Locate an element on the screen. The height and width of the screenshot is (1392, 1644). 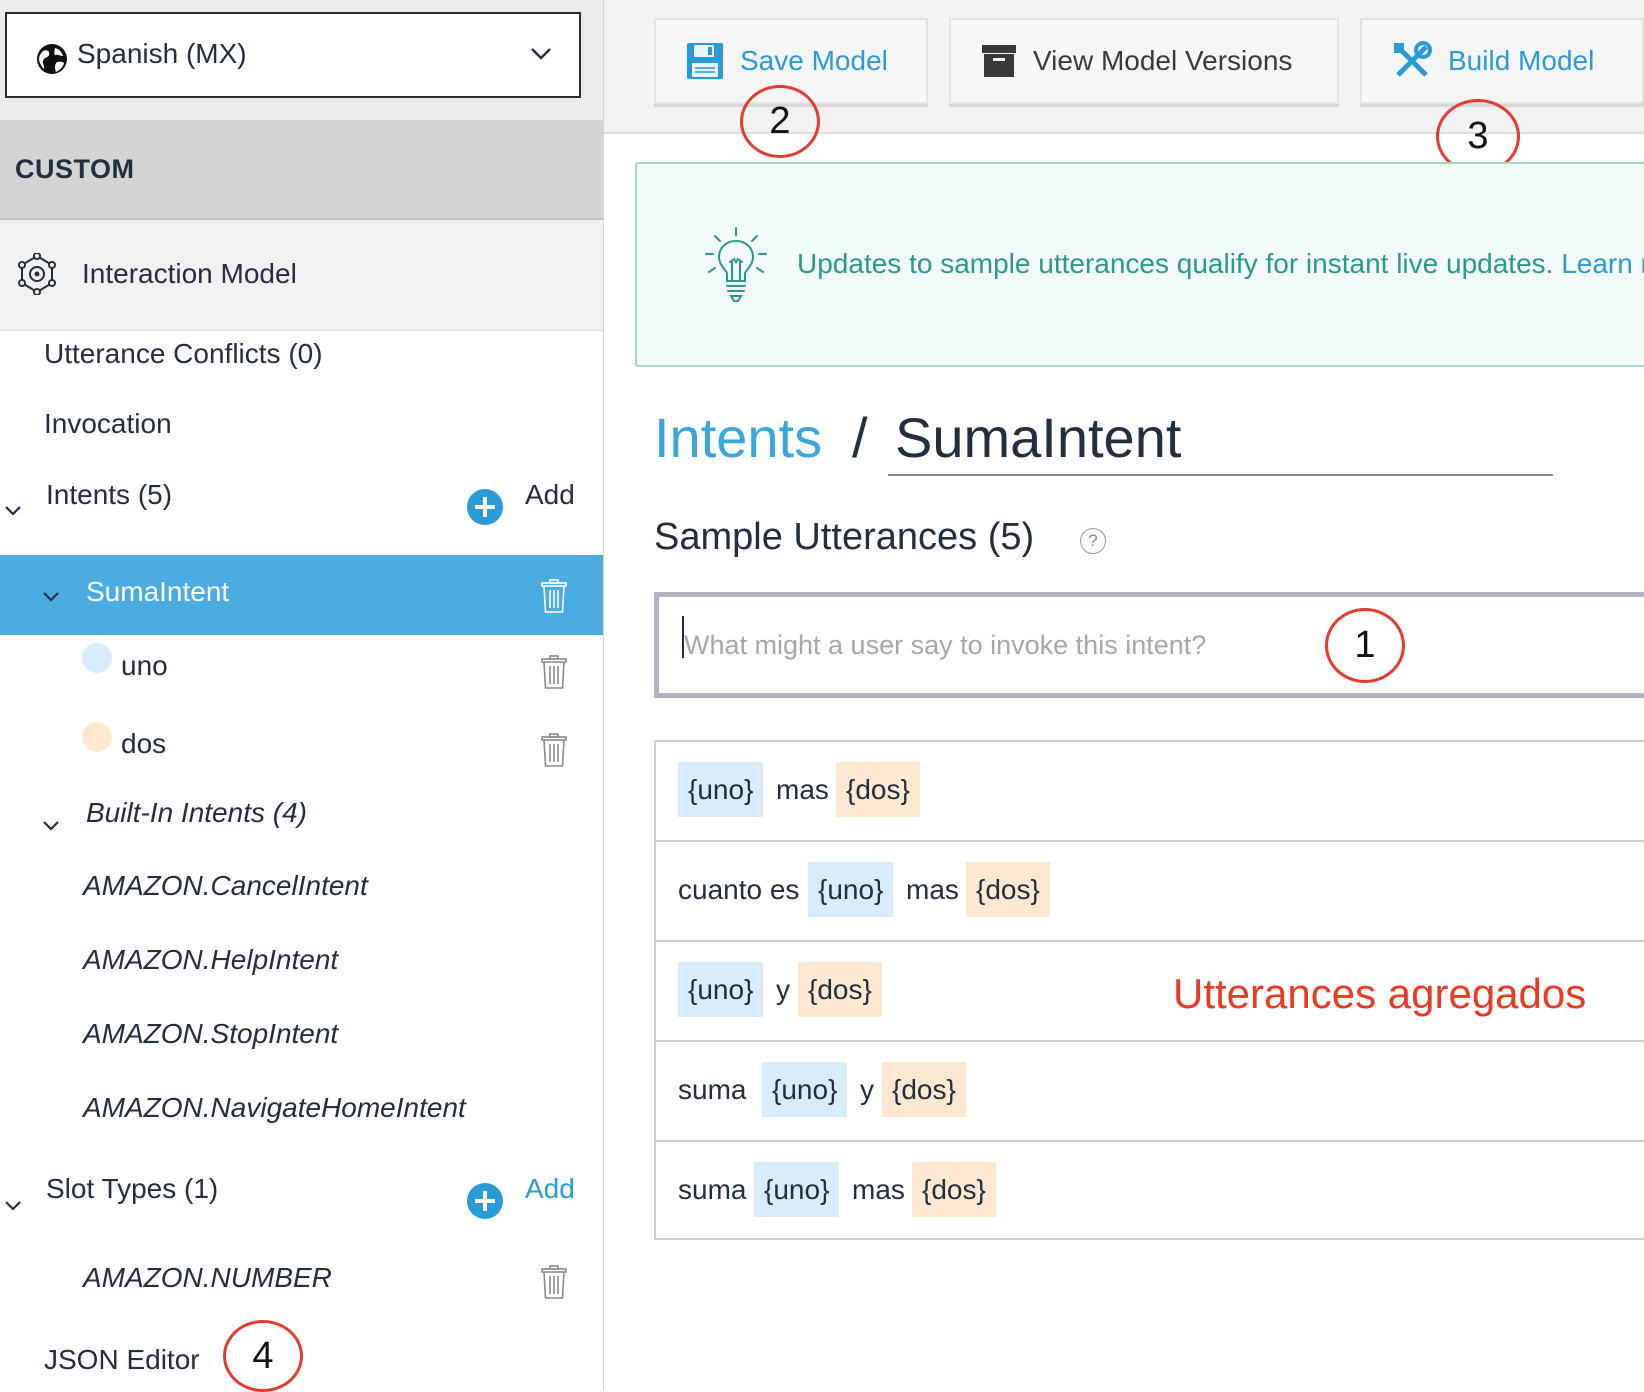
locale-select: Spanish (MX) is located at coordinates (293, 55).